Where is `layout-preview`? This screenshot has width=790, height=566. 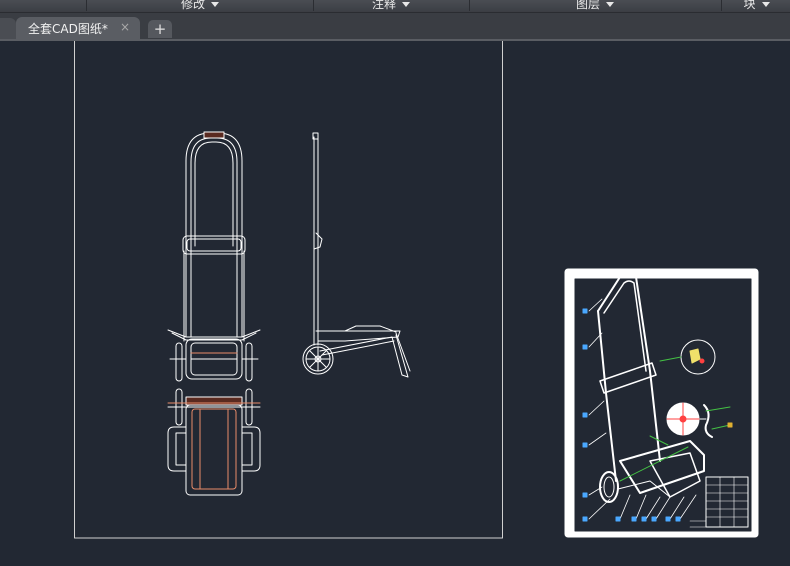 layout-preview is located at coordinates (661, 403).